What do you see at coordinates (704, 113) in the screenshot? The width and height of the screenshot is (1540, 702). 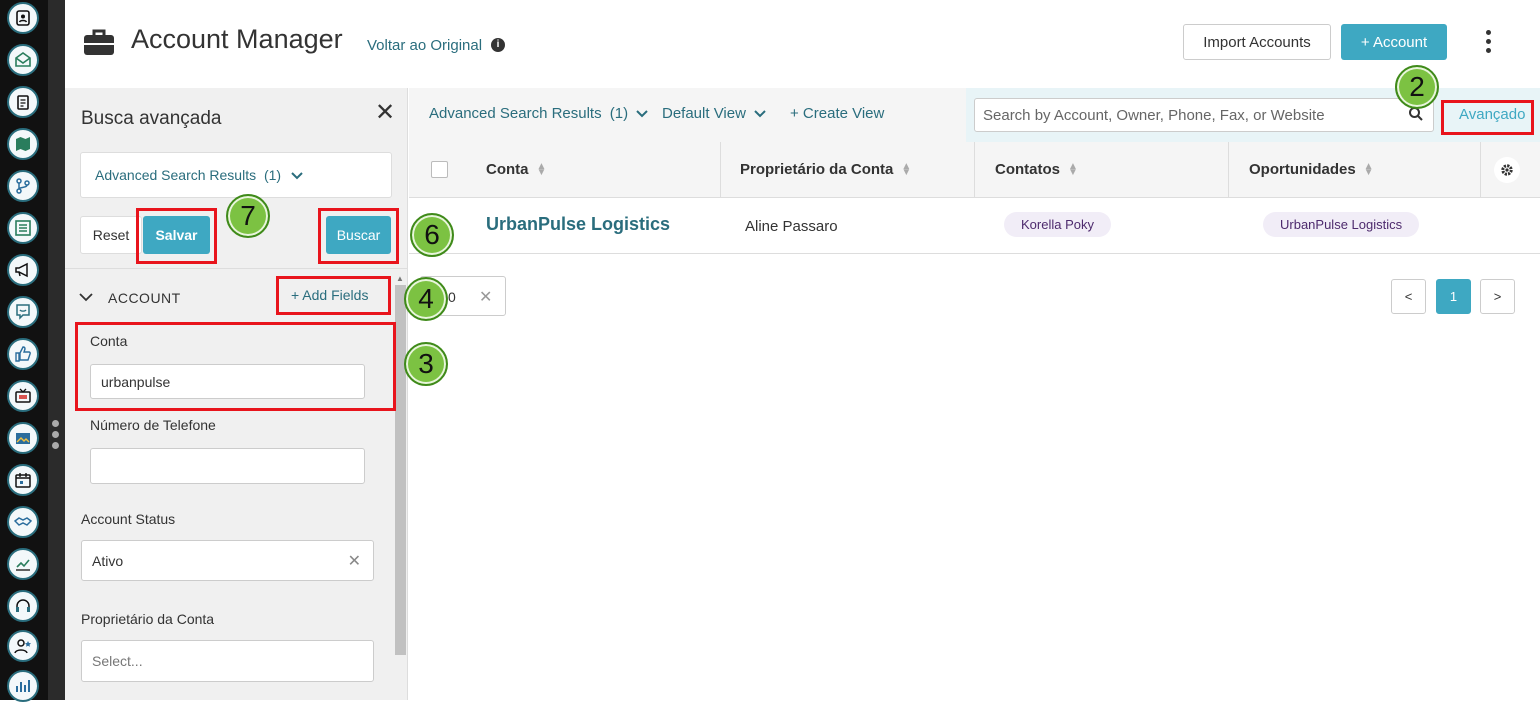 I see `default-view-label: Default View` at bounding box center [704, 113].